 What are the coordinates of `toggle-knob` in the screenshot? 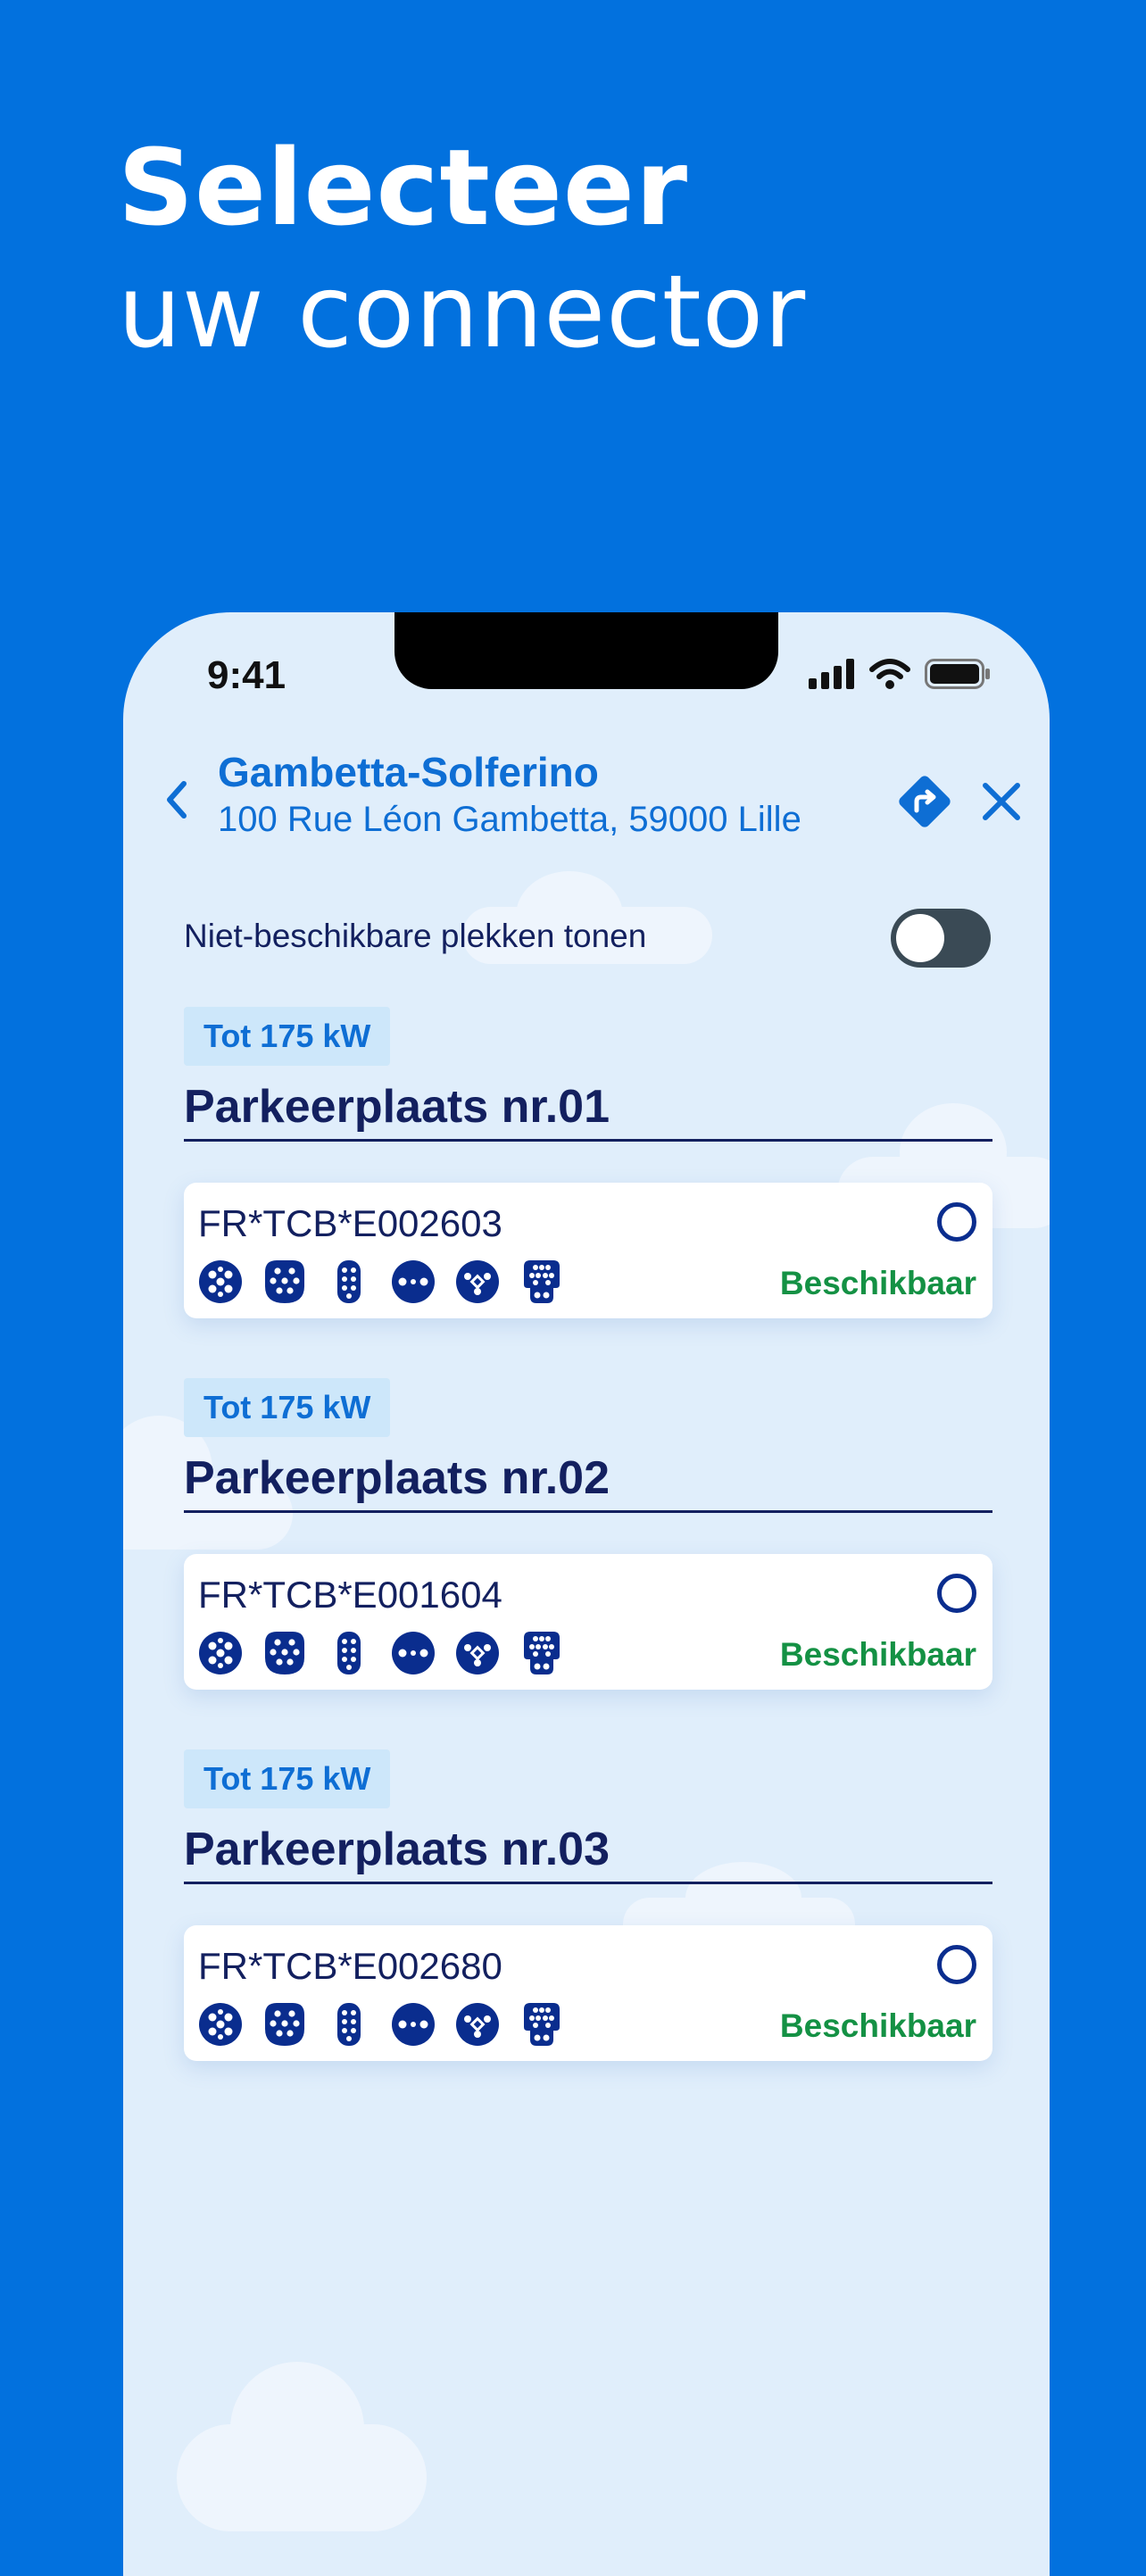 It's located at (920, 938).